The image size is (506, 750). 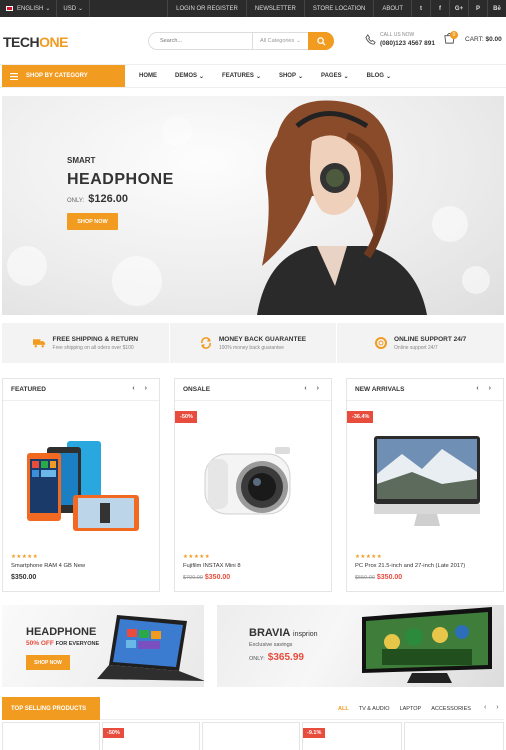 What do you see at coordinates (83, 486) in the screenshot?
I see `smartphone-product-image` at bounding box center [83, 486].